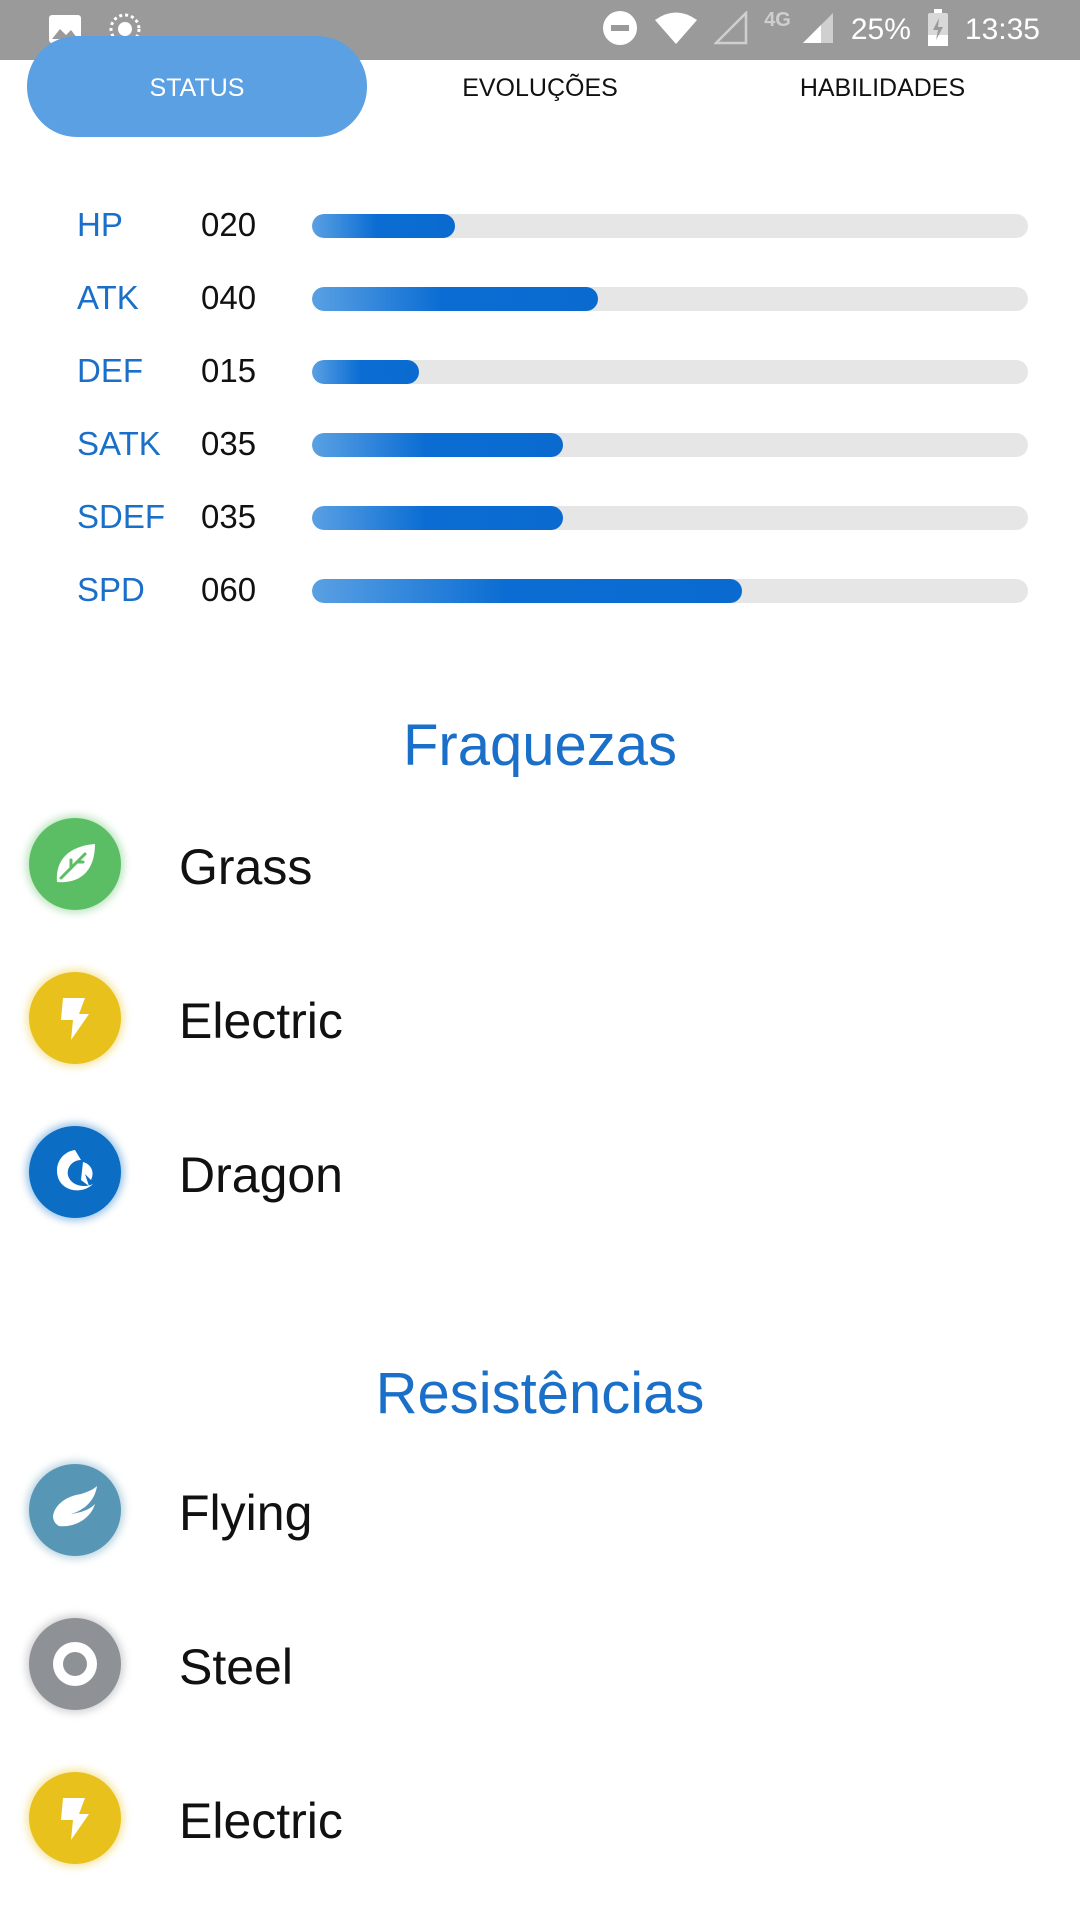 This screenshot has width=1080, height=1924. I want to click on type-name: Steel, so click(236, 1667).